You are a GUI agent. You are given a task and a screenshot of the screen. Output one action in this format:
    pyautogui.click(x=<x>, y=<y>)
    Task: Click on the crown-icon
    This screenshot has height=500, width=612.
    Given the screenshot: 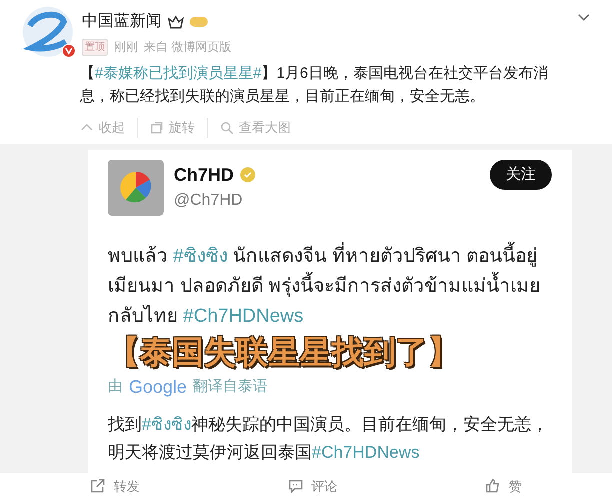 What is the action you would take?
    pyautogui.click(x=176, y=22)
    